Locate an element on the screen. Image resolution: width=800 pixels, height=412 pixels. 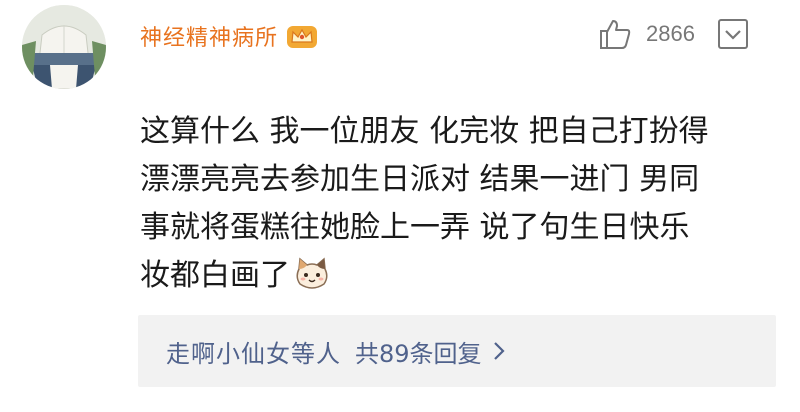
comment-actions: 2866 is located at coordinates (673, 34).